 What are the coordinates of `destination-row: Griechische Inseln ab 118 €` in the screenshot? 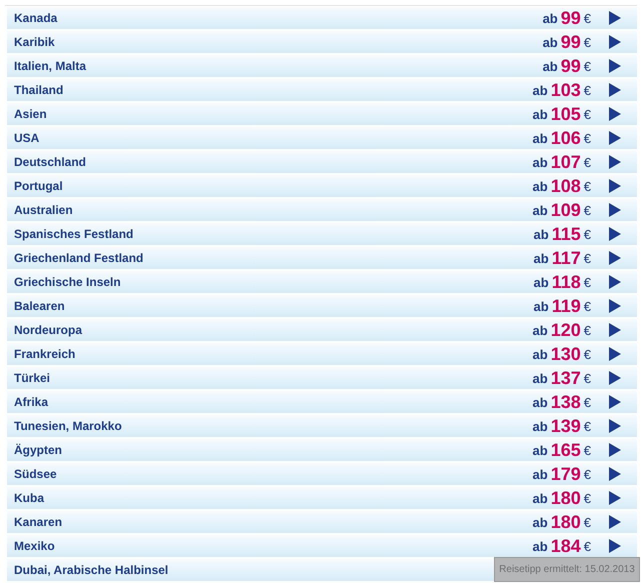 It's located at (322, 282).